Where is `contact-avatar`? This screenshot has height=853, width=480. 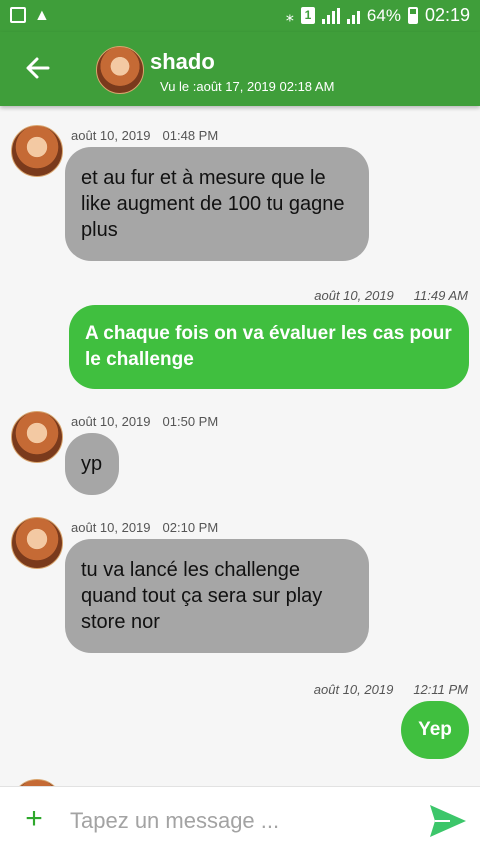
contact-avatar is located at coordinates (120, 70).